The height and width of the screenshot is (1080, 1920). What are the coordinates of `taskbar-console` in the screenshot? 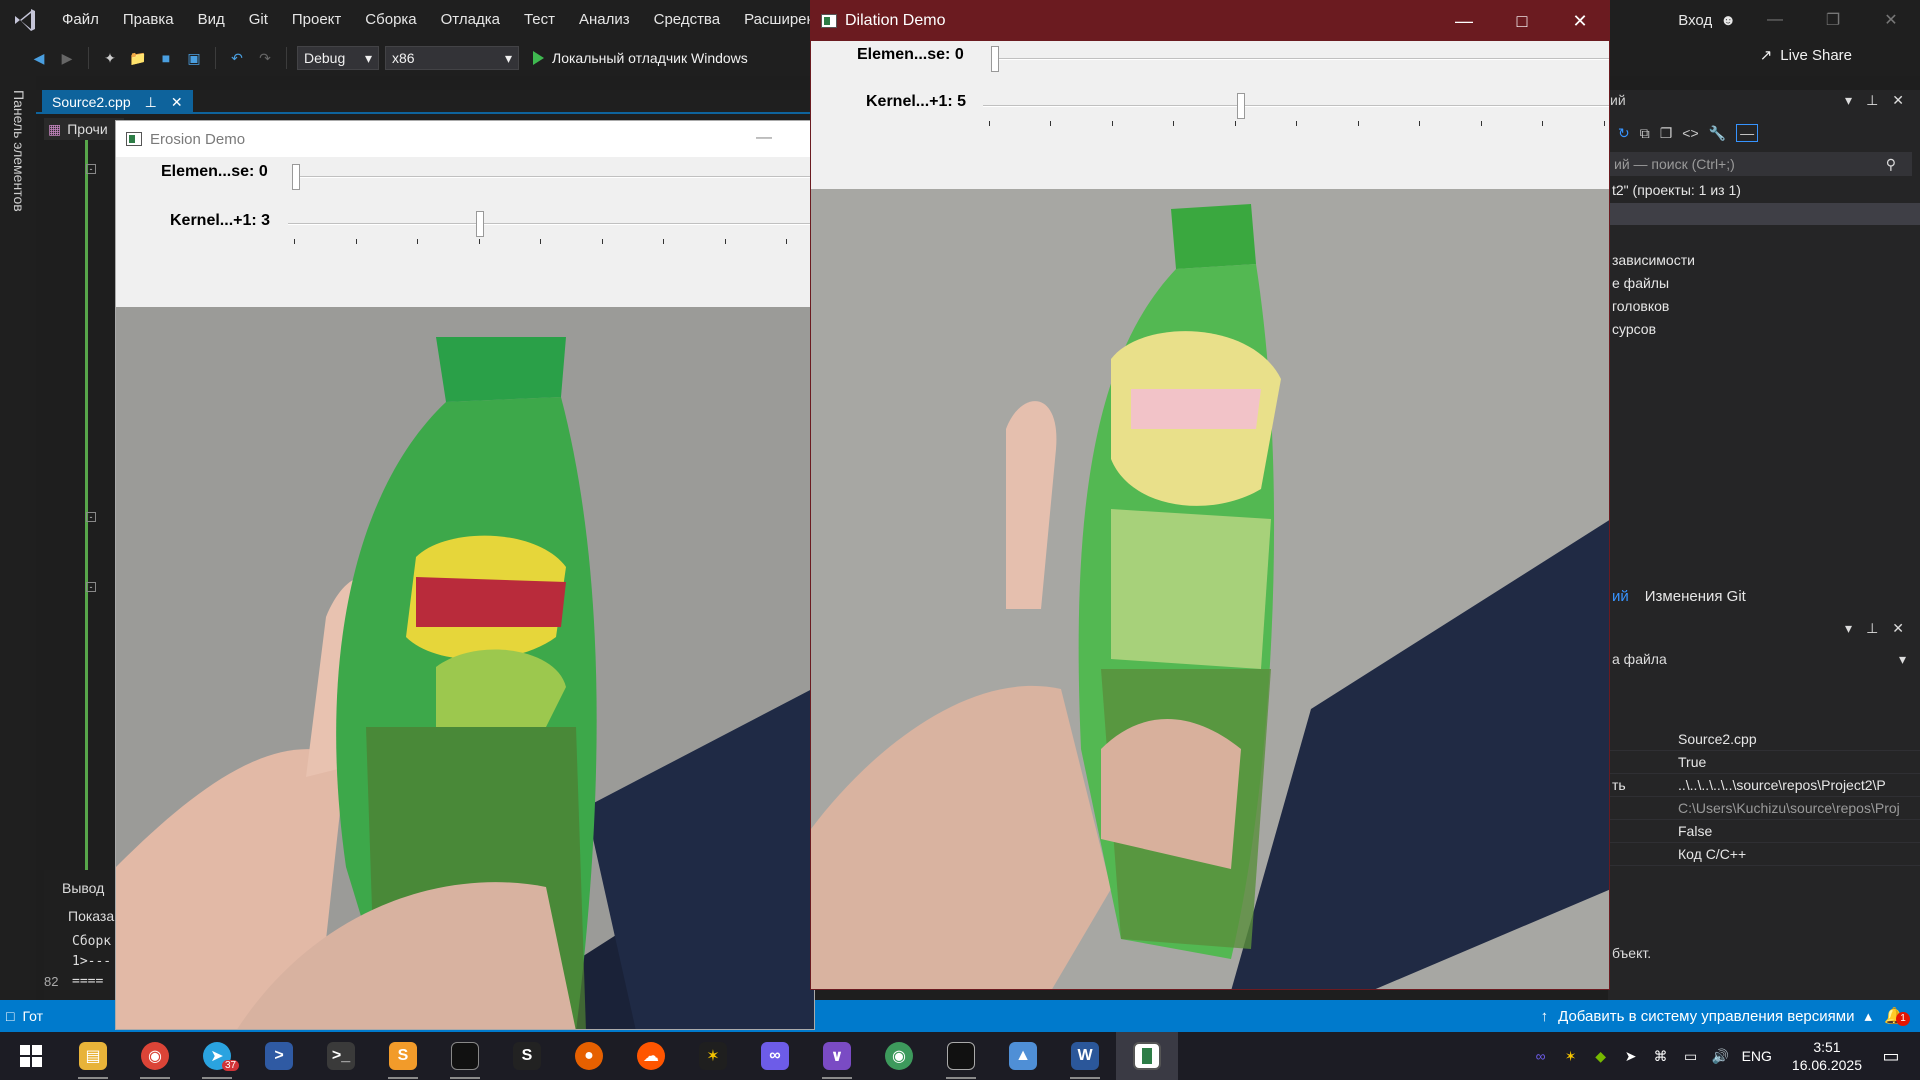 It's located at (465, 1056).